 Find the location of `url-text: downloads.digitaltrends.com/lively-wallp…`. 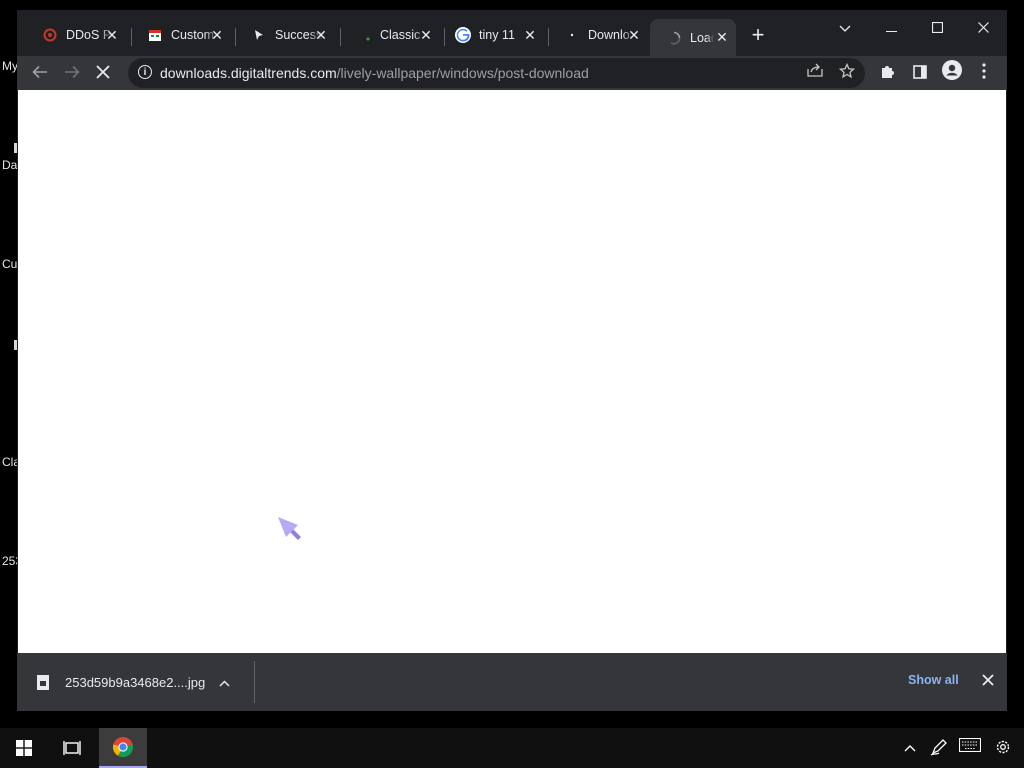

url-text: downloads.digitaltrends.com/lively-wallp… is located at coordinates (374, 73).